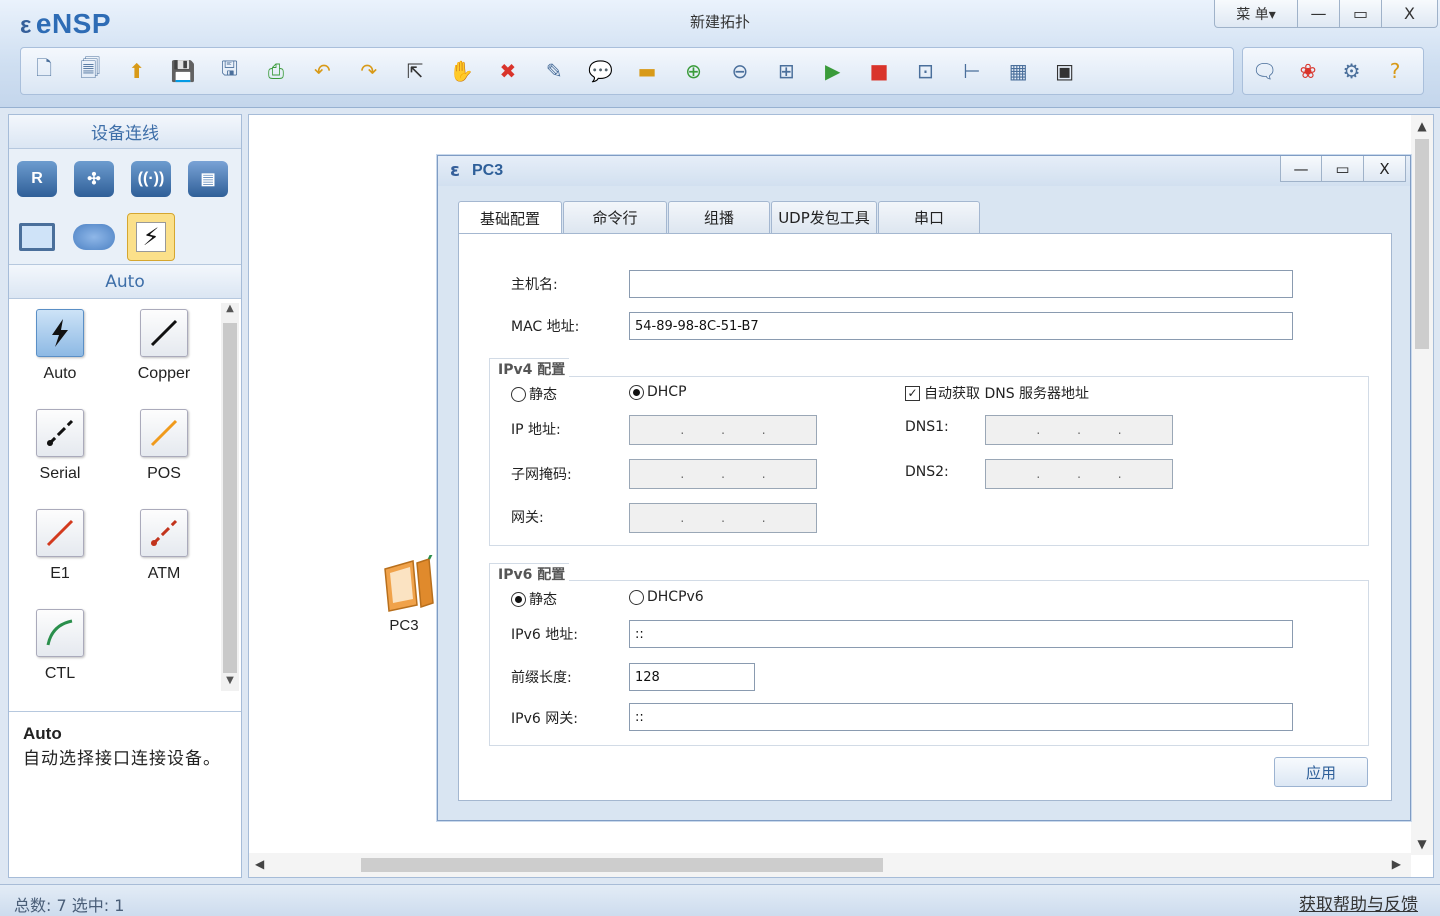 The height and width of the screenshot is (916, 1440). I want to click on ipv6-gateway-input: ::, so click(961, 717).